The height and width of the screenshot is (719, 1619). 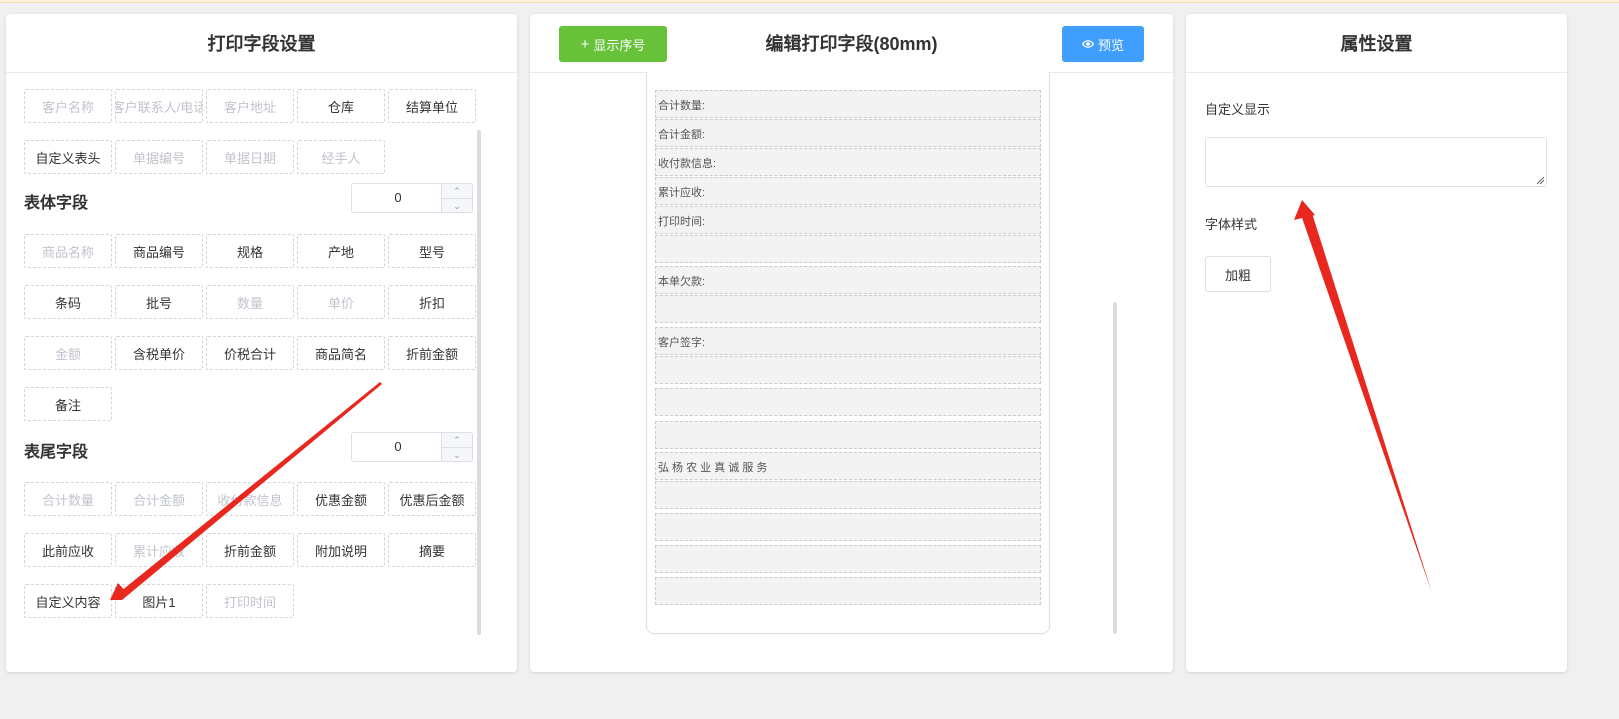 I want to click on panel-title: 打印字段设置, so click(x=261, y=44).